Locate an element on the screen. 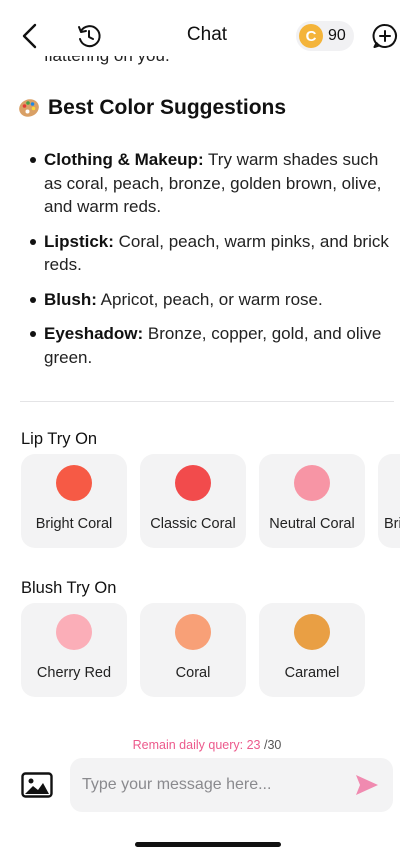 This screenshot has width=414, height=855. quota-remaining: Remain daily query: 23 is located at coordinates (196, 745).